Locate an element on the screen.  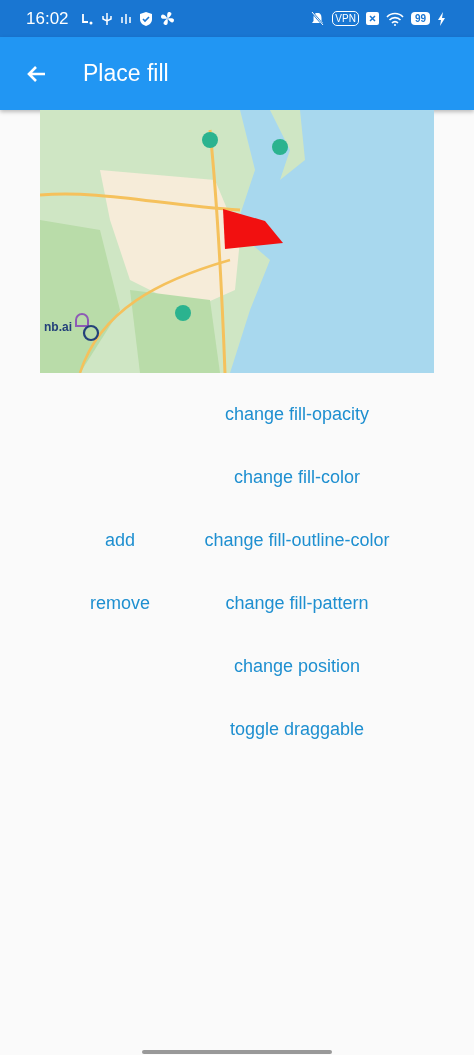
charging-icon is located at coordinates (441, 18).